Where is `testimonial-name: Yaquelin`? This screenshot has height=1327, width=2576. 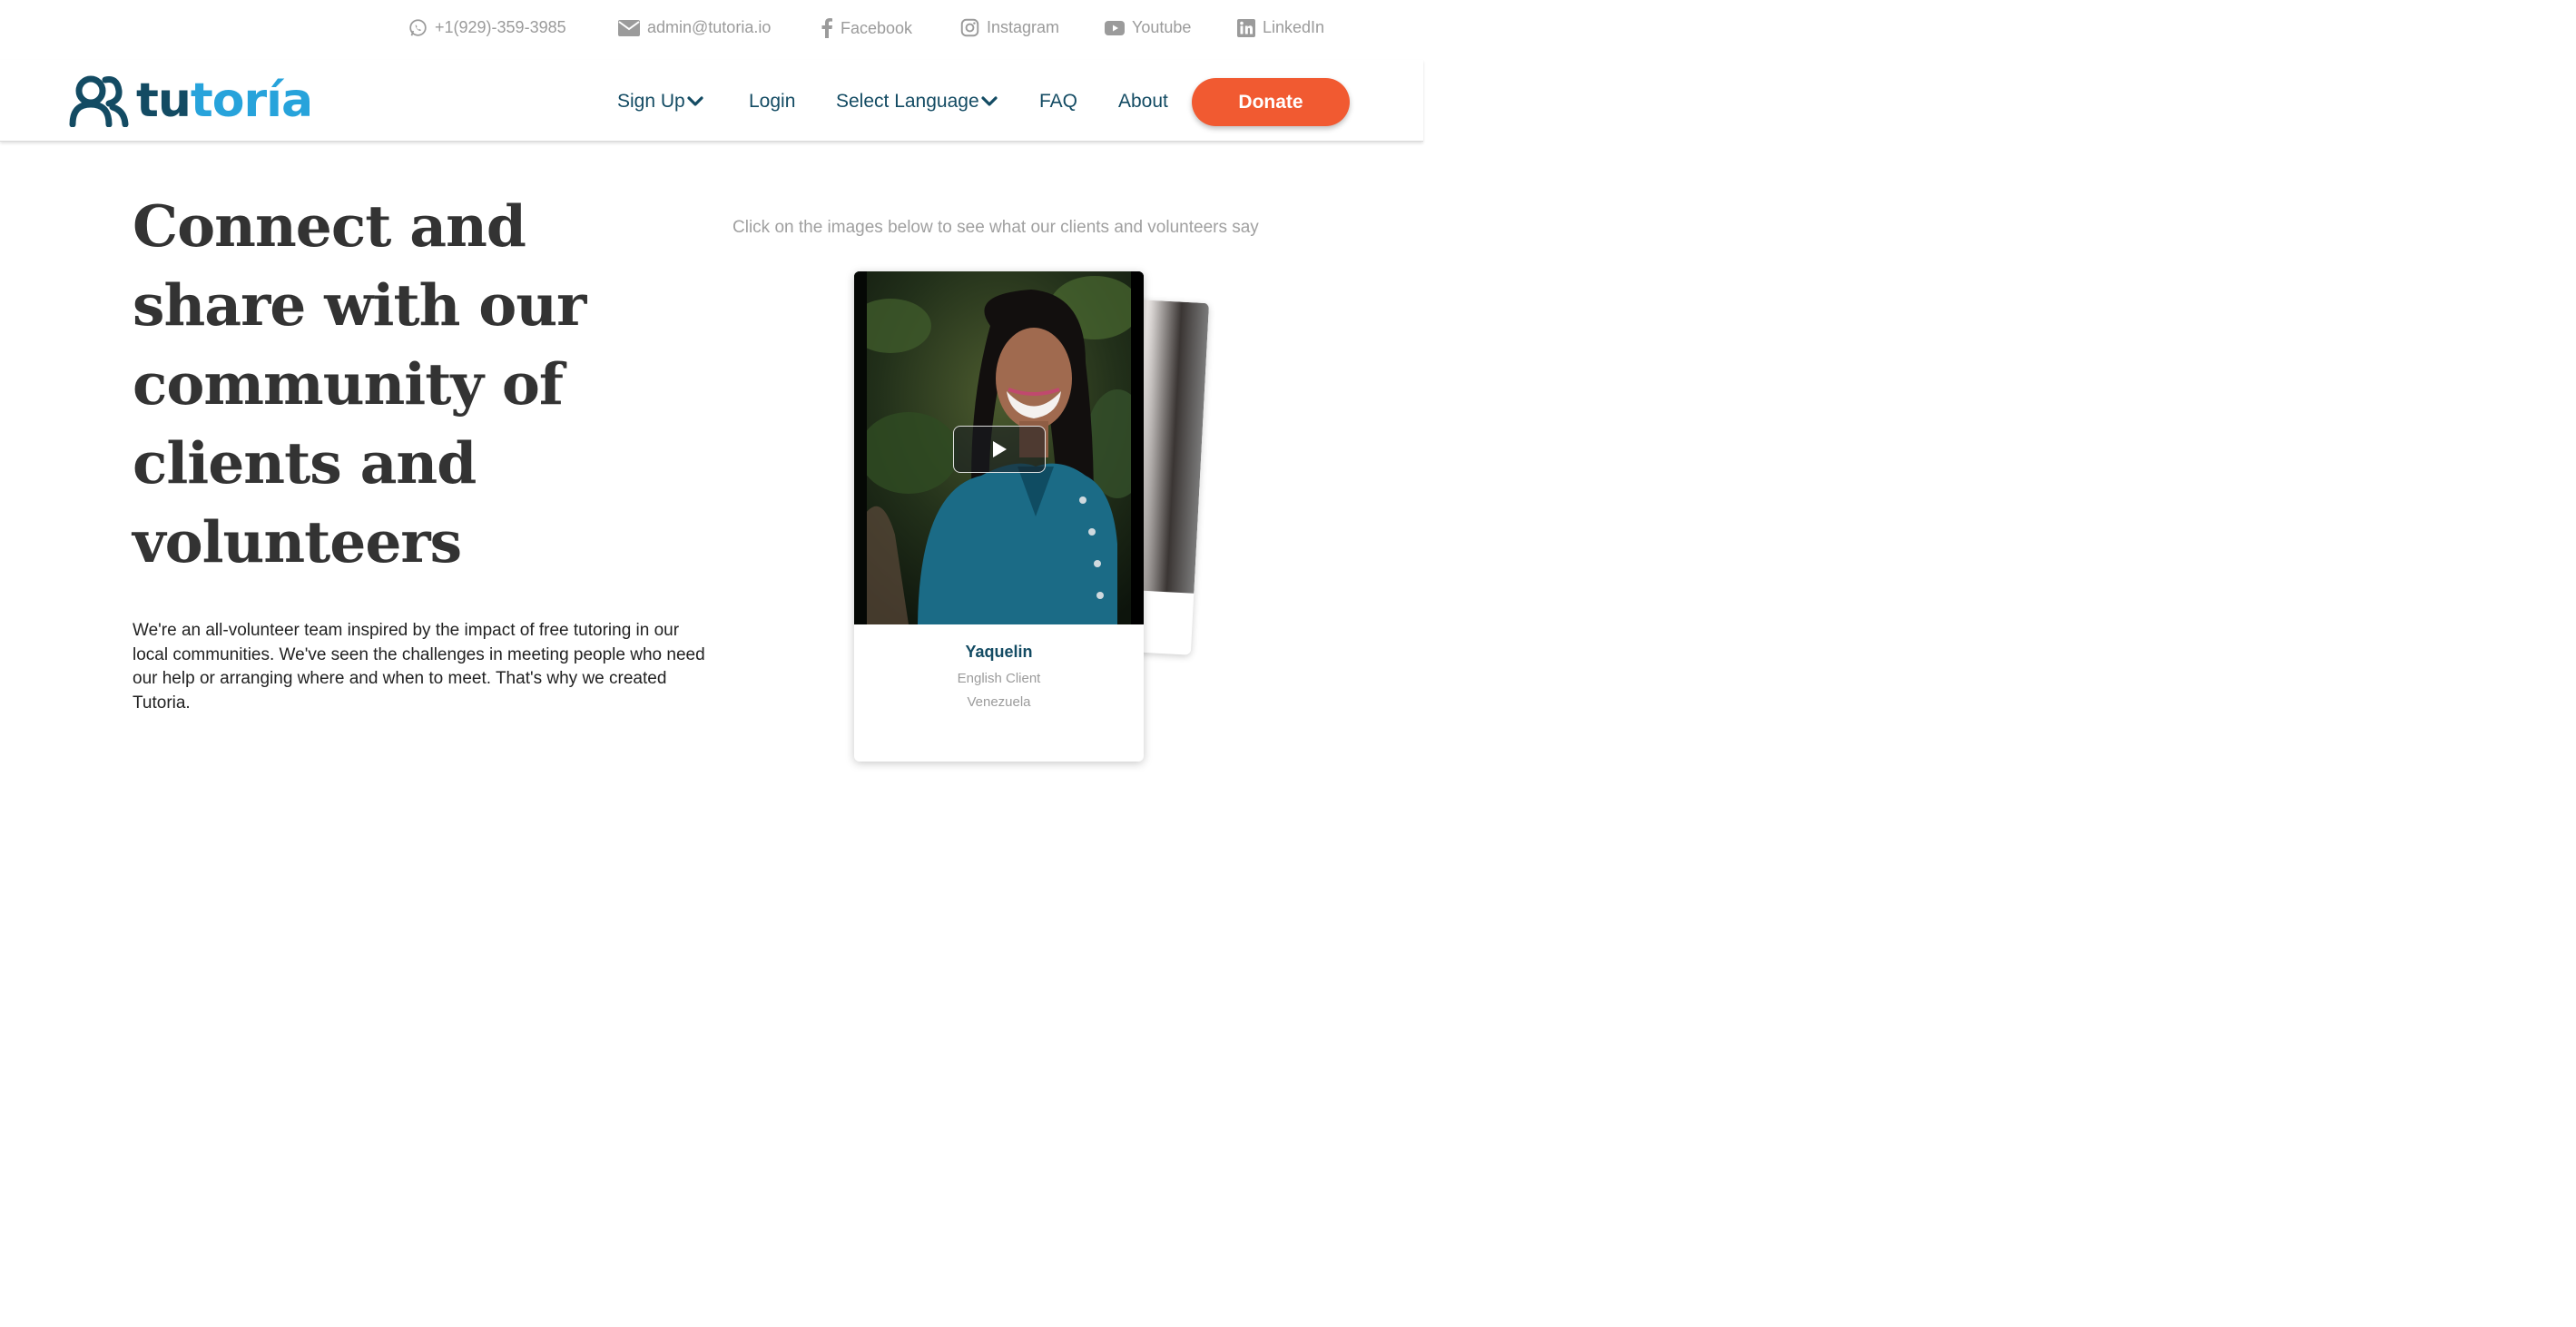
testimonial-name: Yaquelin is located at coordinates (999, 652).